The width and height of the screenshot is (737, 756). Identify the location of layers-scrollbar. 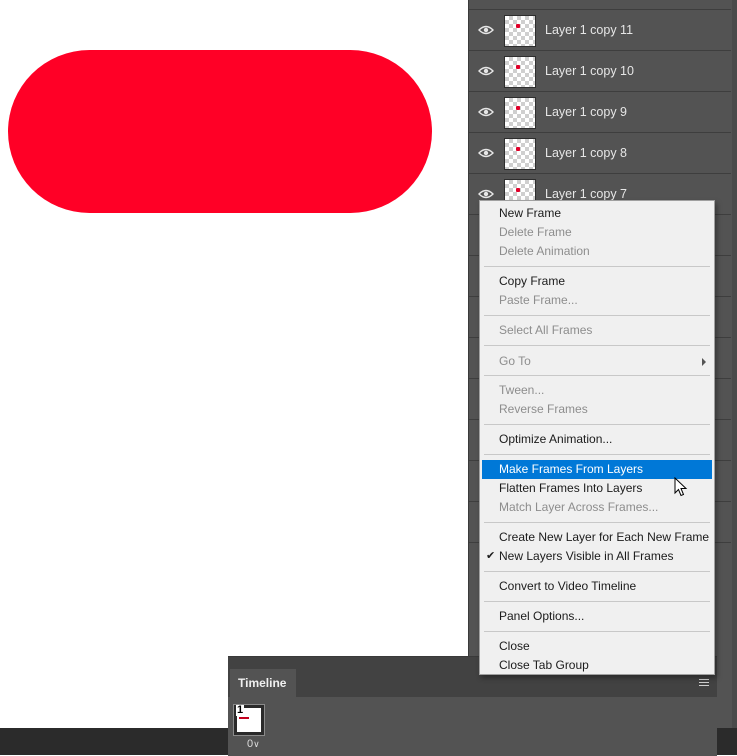
(734, 364).